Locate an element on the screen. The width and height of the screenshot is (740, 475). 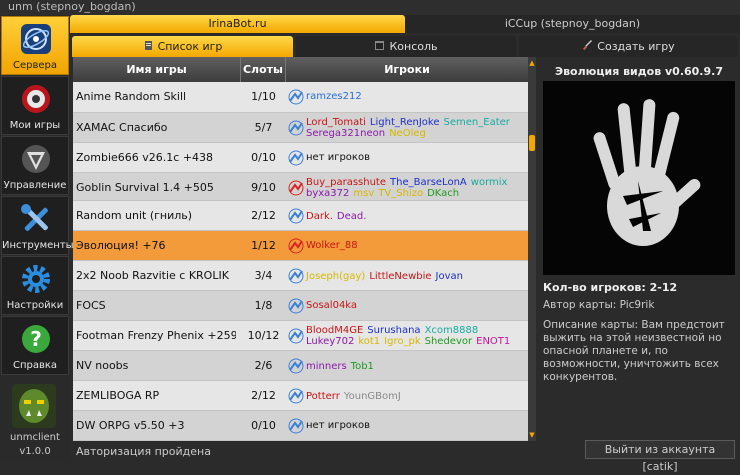
player-name: Serega321neon is located at coordinates (345, 133).